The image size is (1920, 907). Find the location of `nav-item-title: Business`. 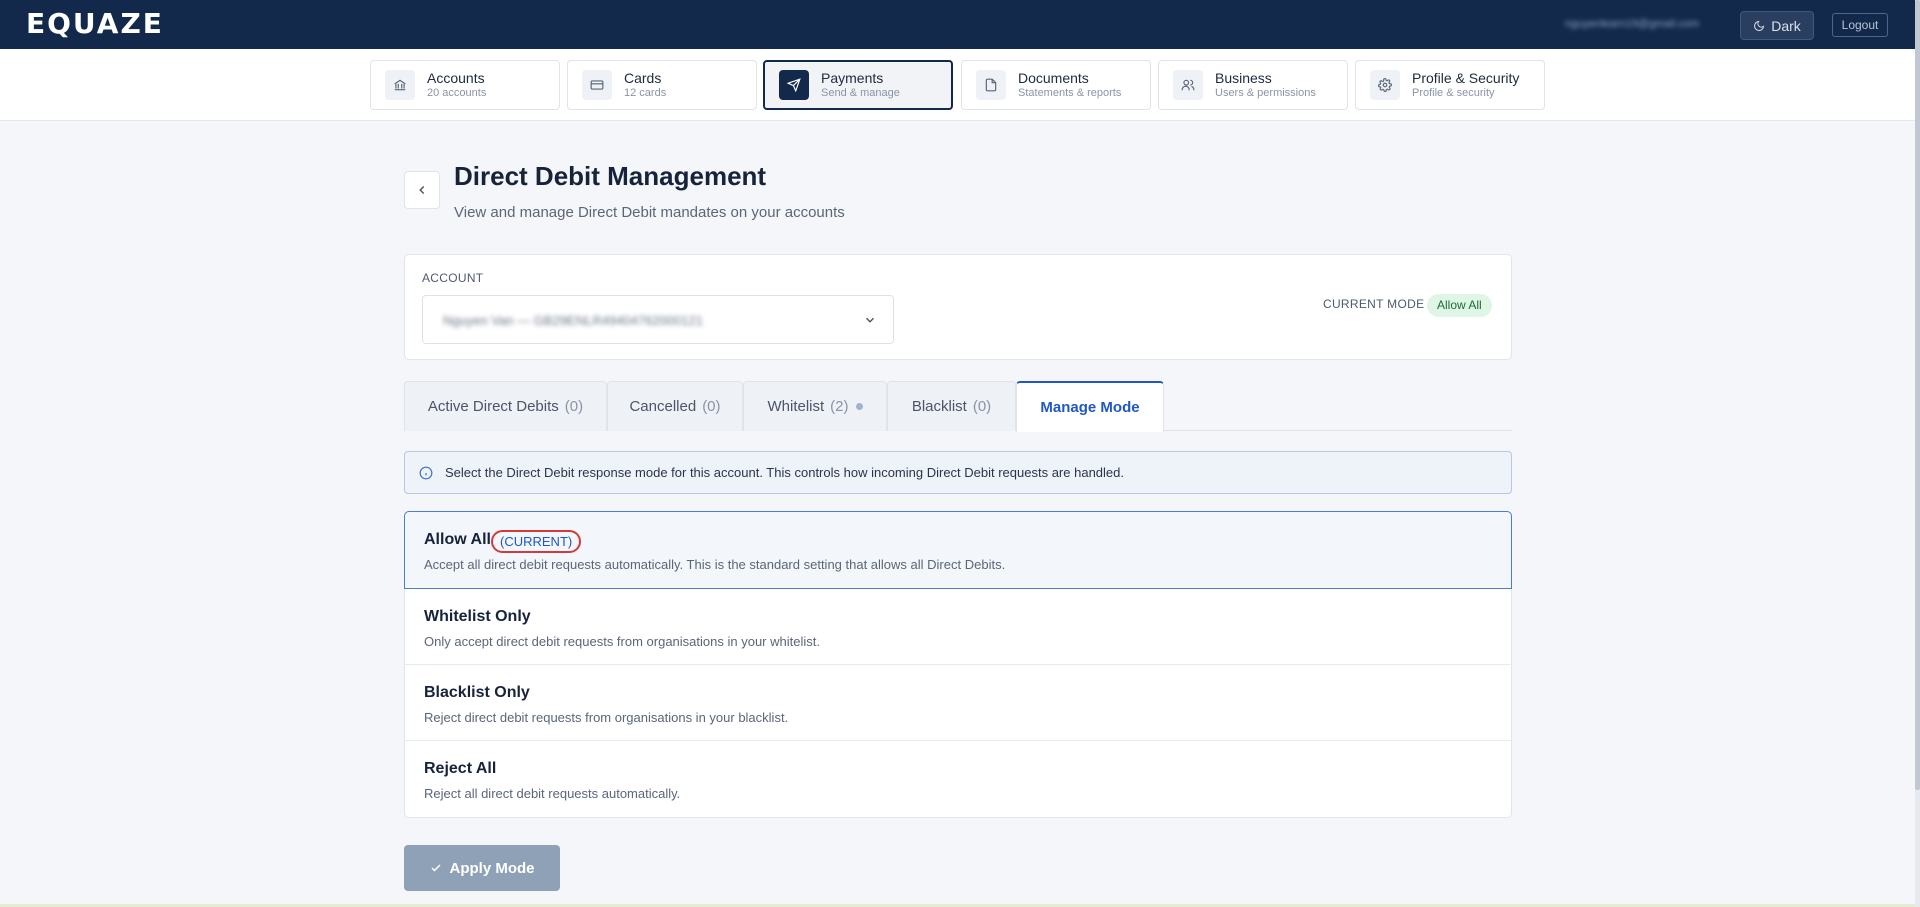

nav-item-title: Business is located at coordinates (1243, 78).